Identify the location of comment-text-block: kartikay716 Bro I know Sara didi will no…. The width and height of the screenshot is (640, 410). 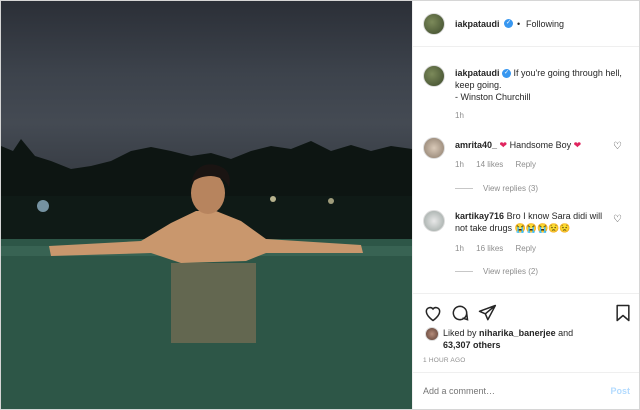
(530, 222).